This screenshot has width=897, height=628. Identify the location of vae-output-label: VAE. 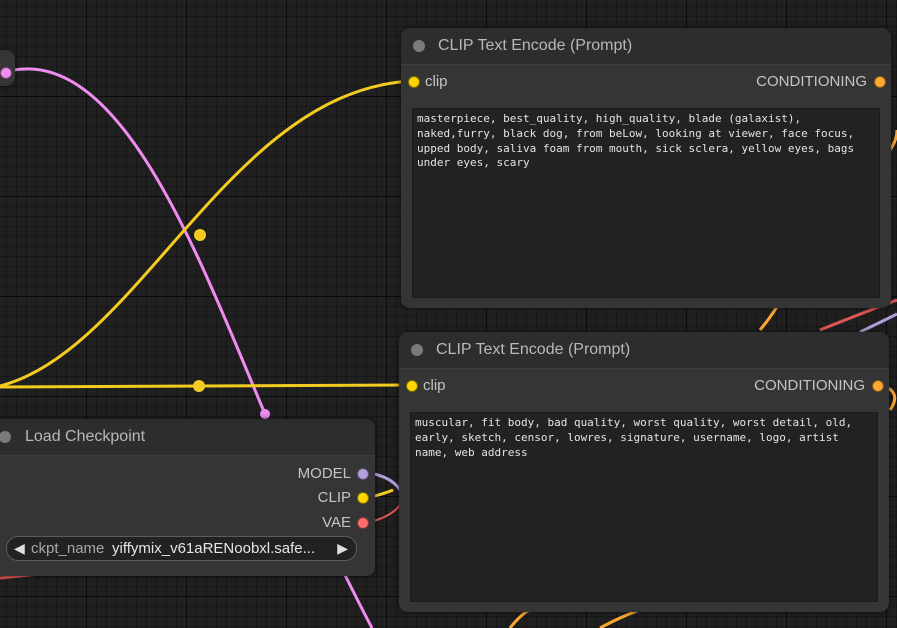
(336, 522).